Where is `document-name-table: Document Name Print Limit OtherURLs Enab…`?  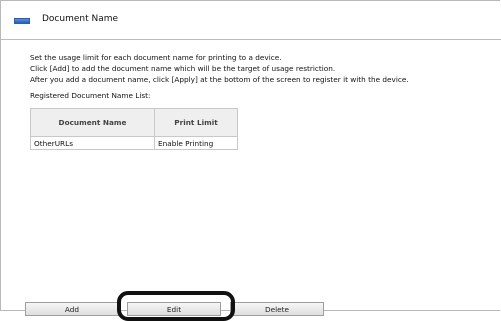 document-name-table: Document Name Print Limit OtherURLs Enab… is located at coordinates (134, 129).